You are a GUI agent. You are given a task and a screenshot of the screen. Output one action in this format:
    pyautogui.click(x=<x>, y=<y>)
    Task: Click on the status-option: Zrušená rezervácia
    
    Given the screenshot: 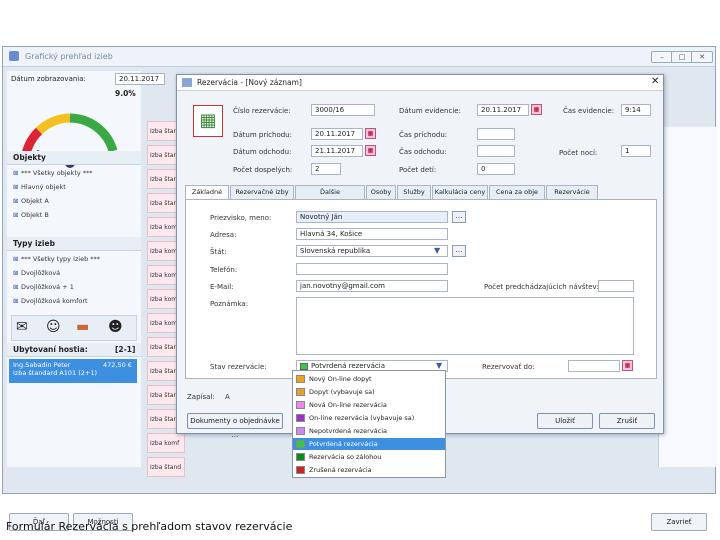 What is the action you would take?
    pyautogui.click(x=369, y=470)
    